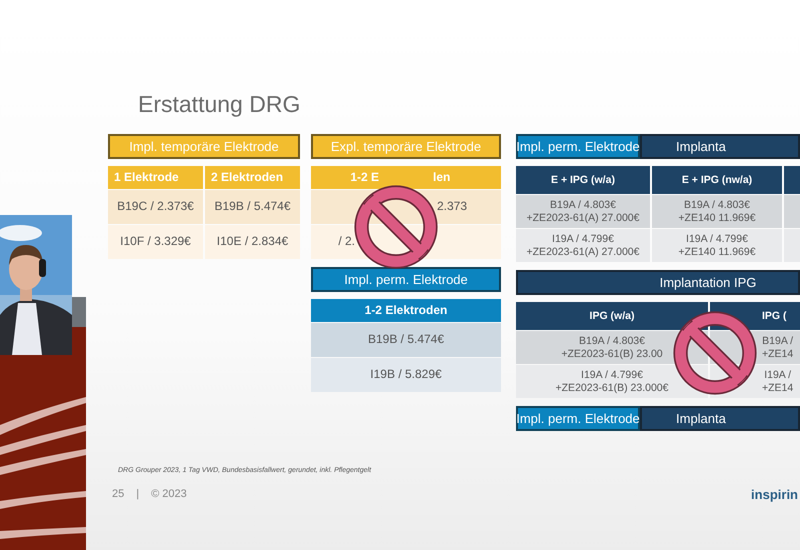 Image resolution: width=800 pixels, height=550 pixels. What do you see at coordinates (406, 146) in the screenshot?
I see `section-header: Expl. temporäre Elektrode` at bounding box center [406, 146].